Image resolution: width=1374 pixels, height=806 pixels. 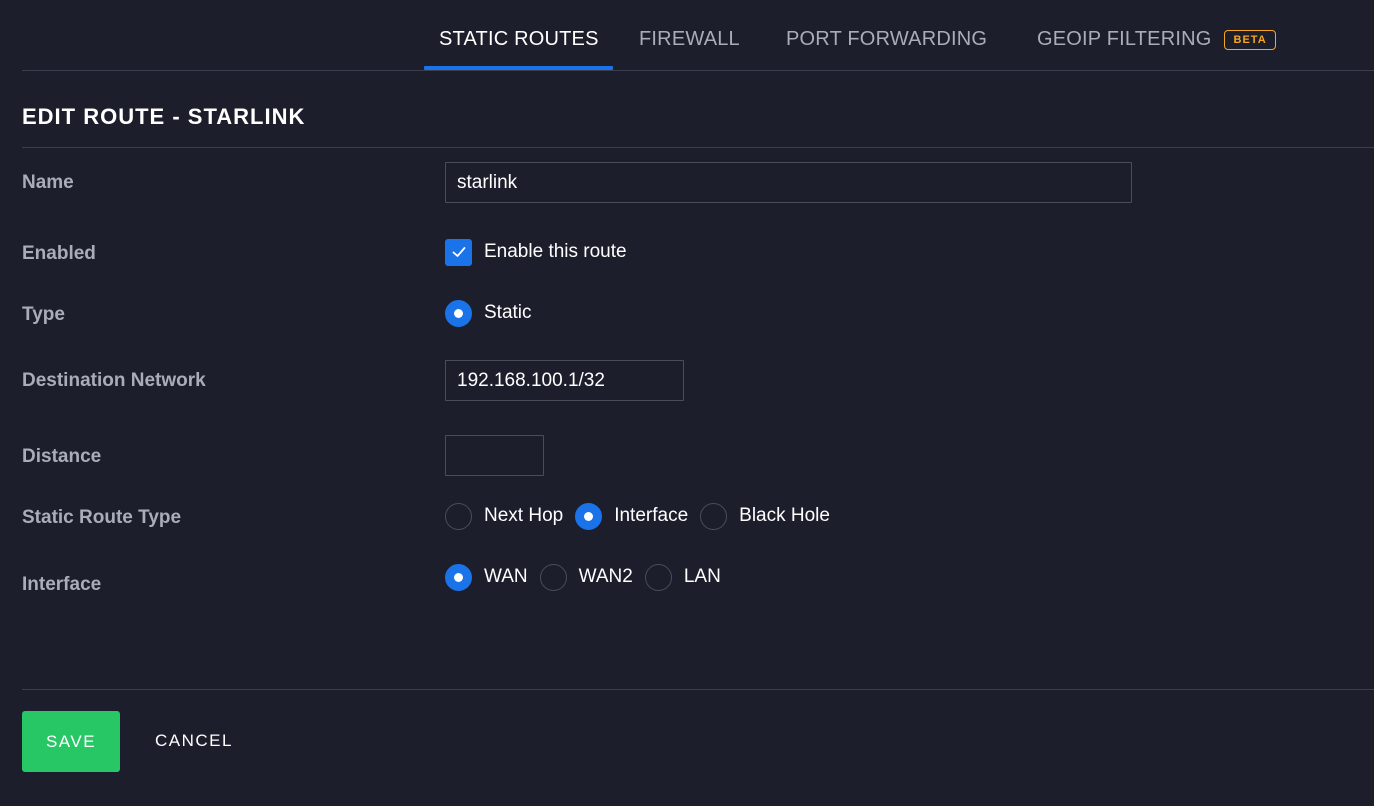 What do you see at coordinates (194, 741) in the screenshot?
I see `cancel-button: CANCEL` at bounding box center [194, 741].